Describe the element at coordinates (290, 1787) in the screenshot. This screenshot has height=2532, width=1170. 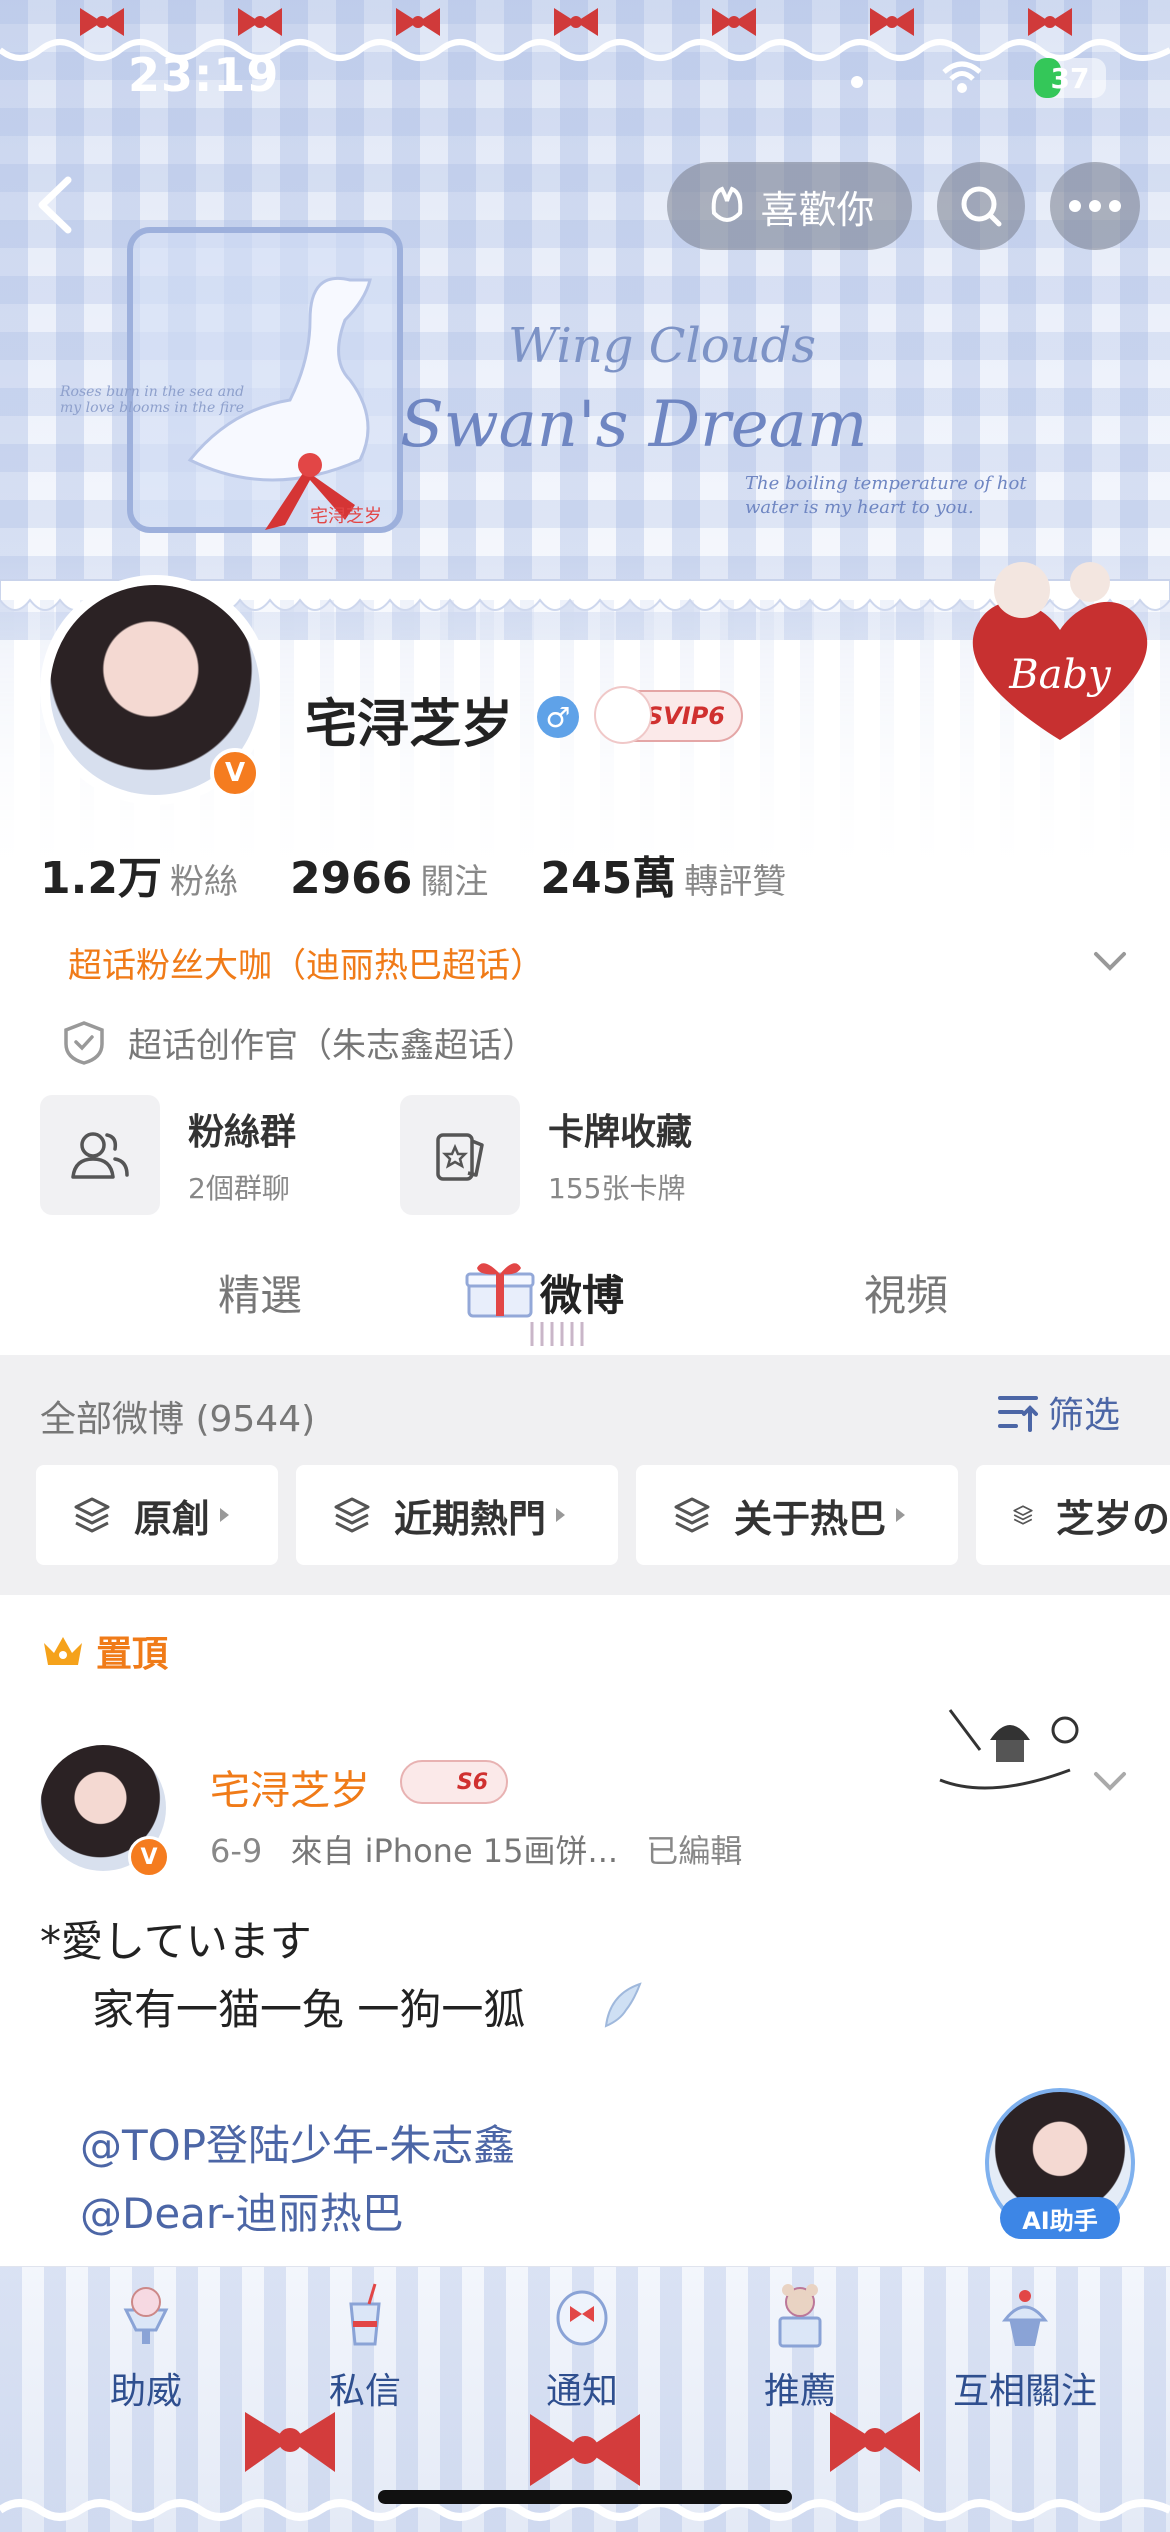
I see `post-author-name: 宅浔芝岁` at that location.